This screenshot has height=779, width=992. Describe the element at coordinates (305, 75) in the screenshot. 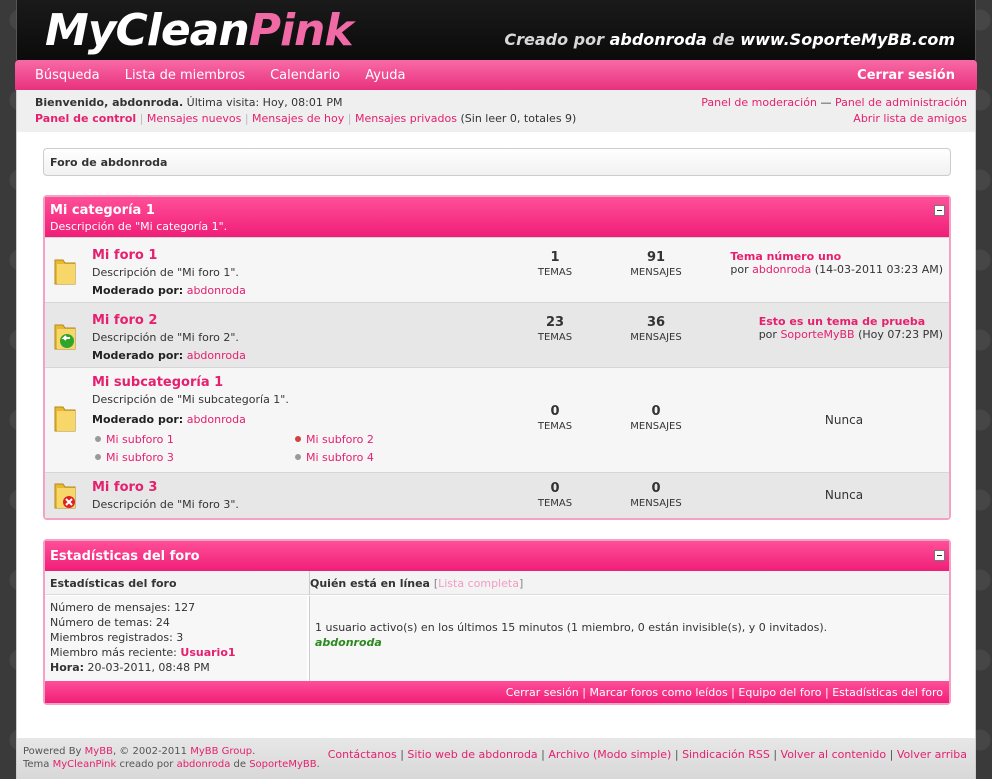

I see `menu-calendar: Calendario` at that location.